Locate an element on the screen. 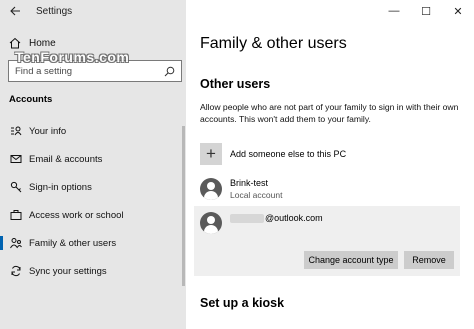  back-arrow-icon is located at coordinates (14, 11).